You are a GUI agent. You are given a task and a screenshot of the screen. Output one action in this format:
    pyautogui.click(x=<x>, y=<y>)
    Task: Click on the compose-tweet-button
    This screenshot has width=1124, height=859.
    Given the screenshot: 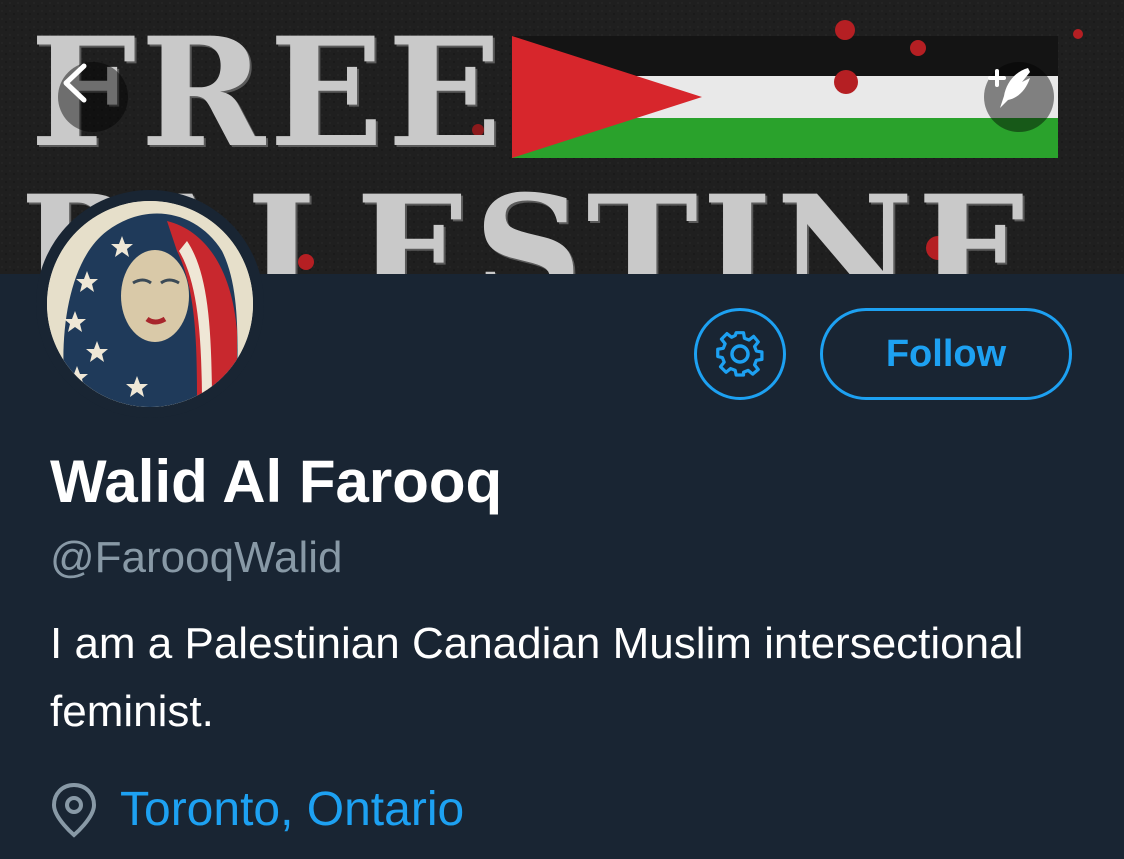 What is the action you would take?
    pyautogui.click(x=1019, y=97)
    